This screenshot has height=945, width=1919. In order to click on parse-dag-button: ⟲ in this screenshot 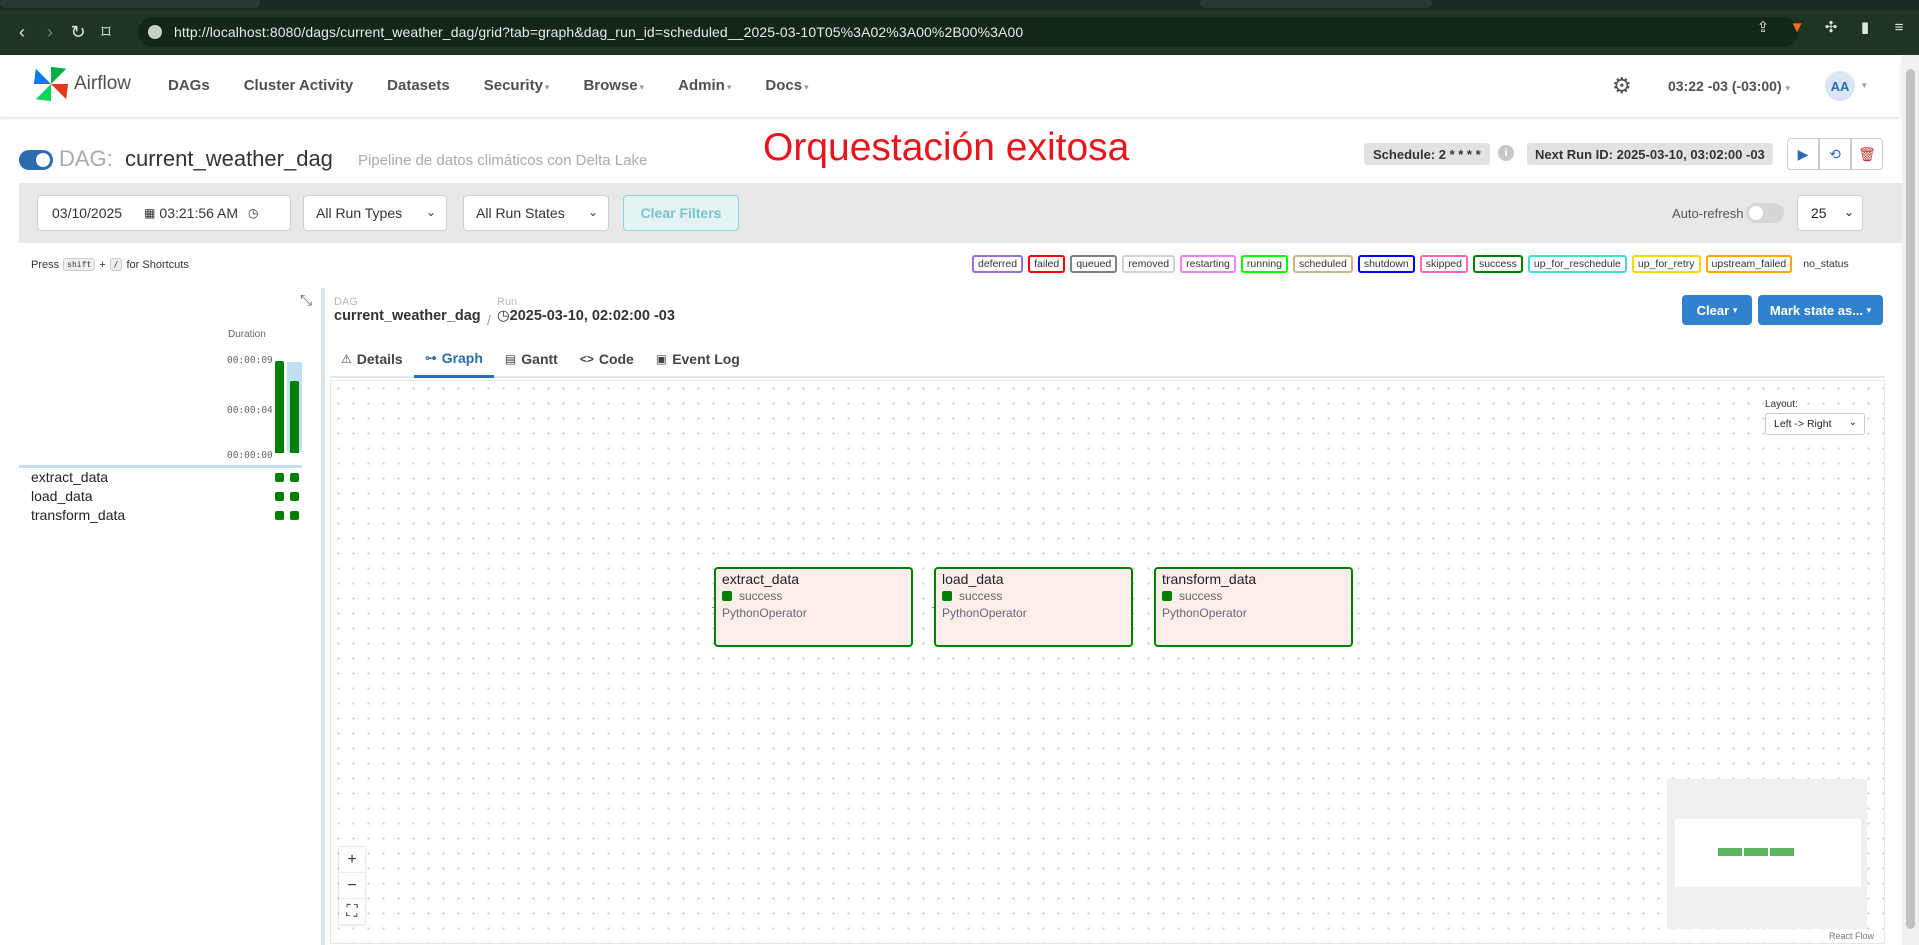, I will do `click(1835, 154)`.